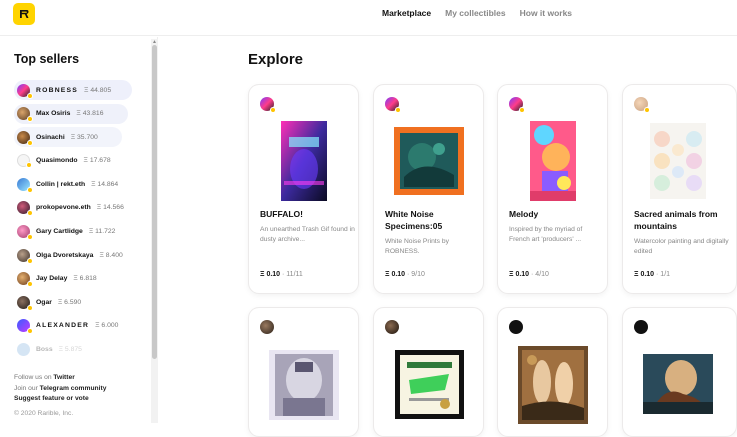  I want to click on seller-item: Max Osiris Ξ 43.816, so click(71, 113).